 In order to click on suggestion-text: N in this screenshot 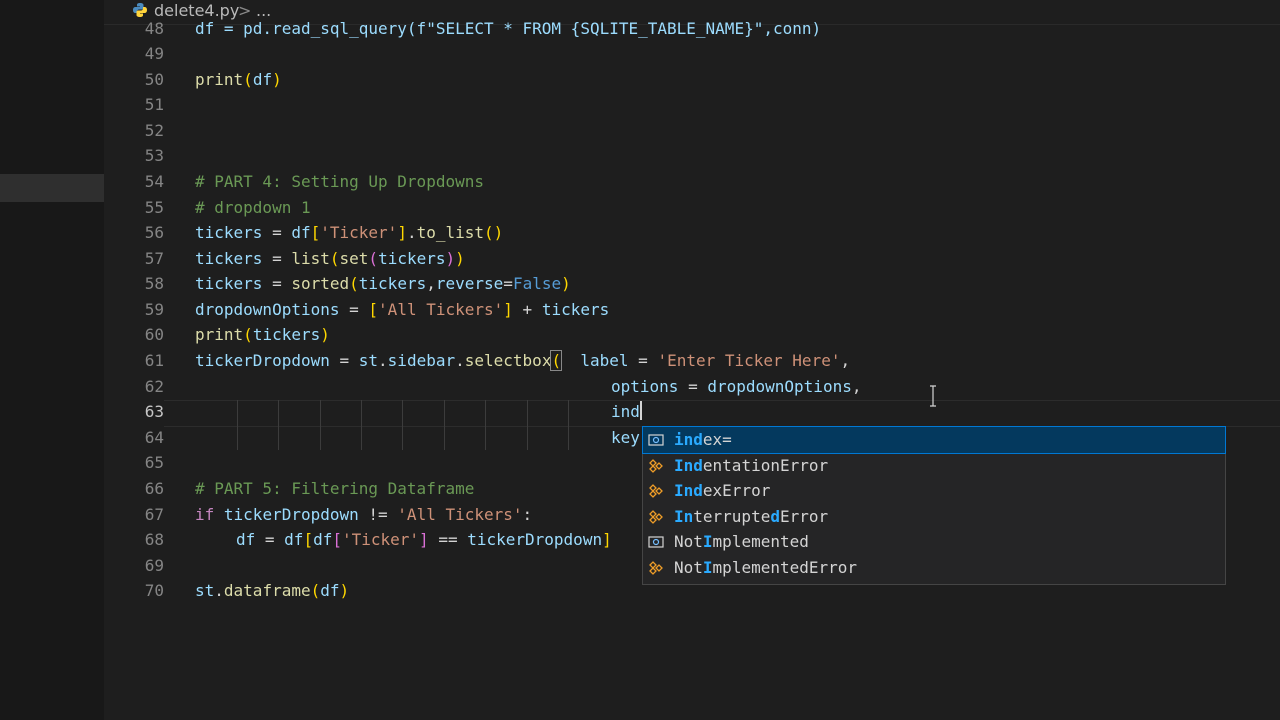, I will do `click(679, 541)`.